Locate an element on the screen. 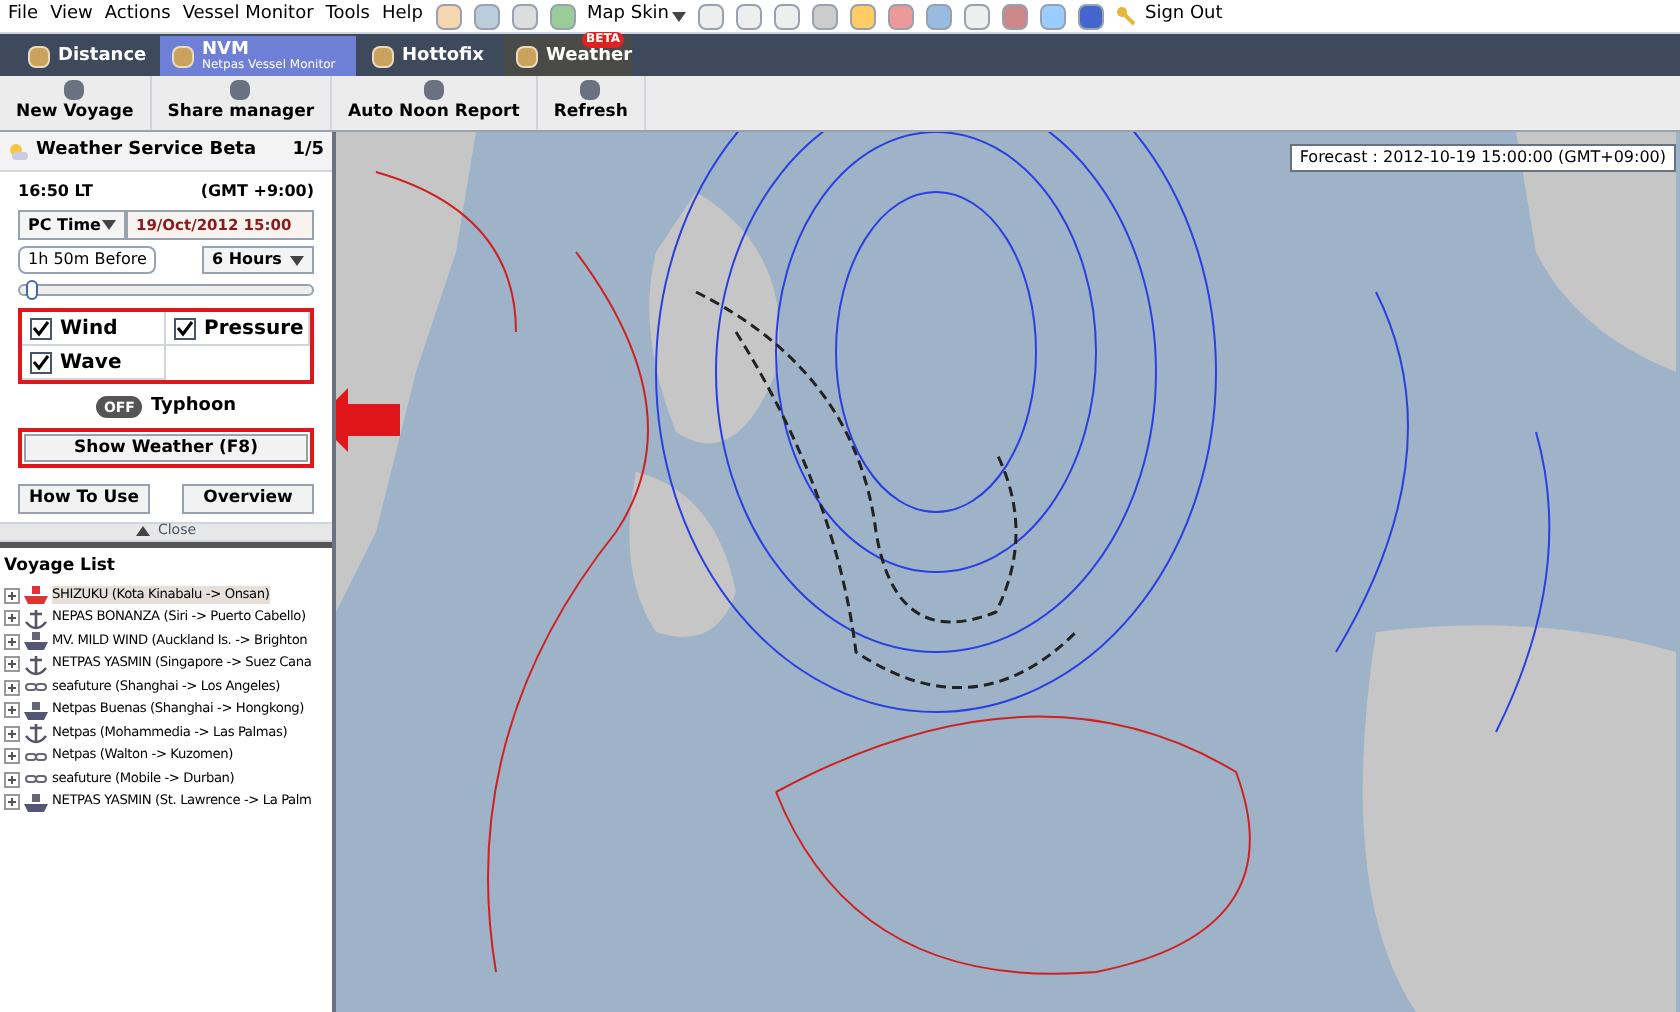 This screenshot has width=1680, height=1012. toolbar-button: Auto Noon Report is located at coordinates (435, 103).